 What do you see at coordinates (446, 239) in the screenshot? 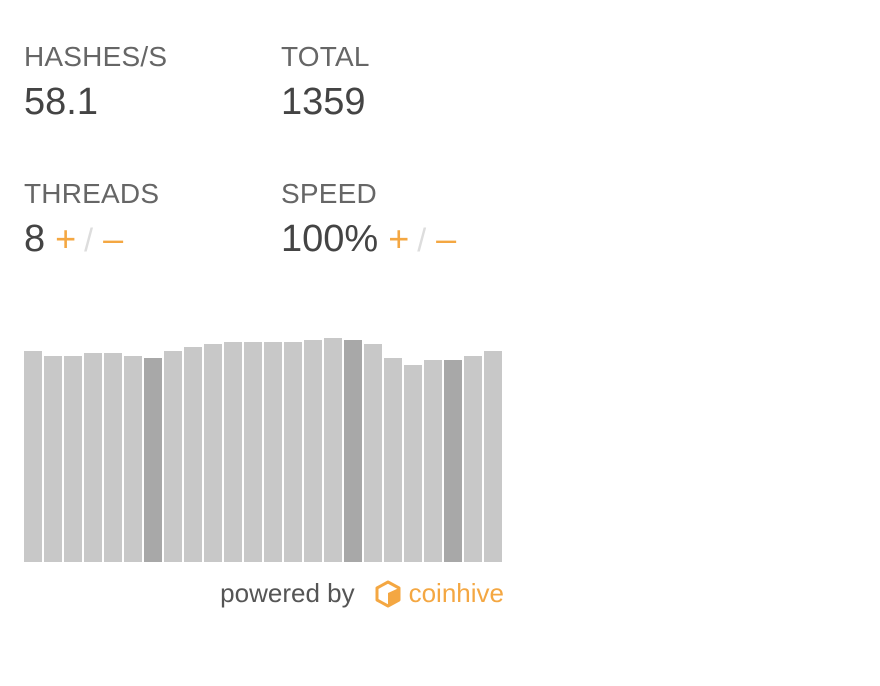
I see `speed-decrease-button: –` at bounding box center [446, 239].